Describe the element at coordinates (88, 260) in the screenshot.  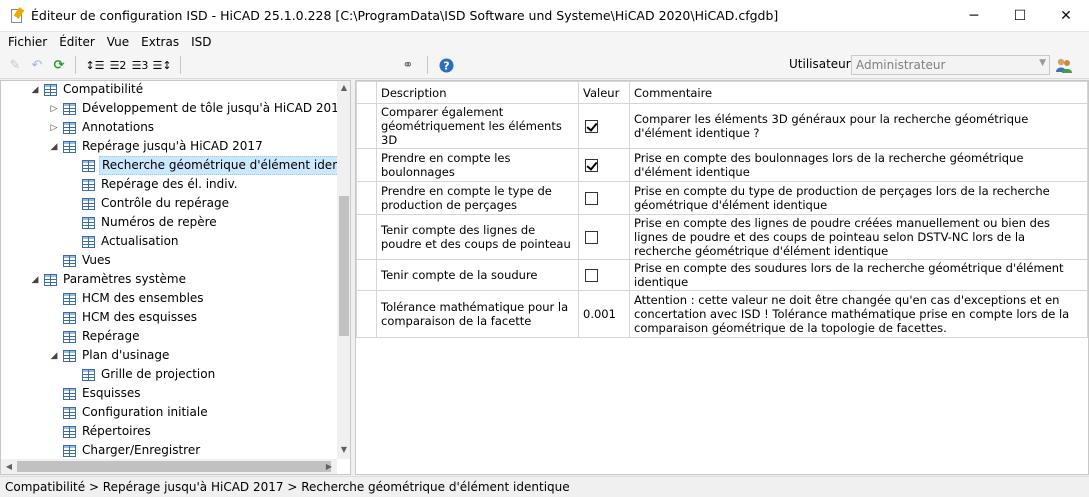
I see `tree-node: Vues` at that location.